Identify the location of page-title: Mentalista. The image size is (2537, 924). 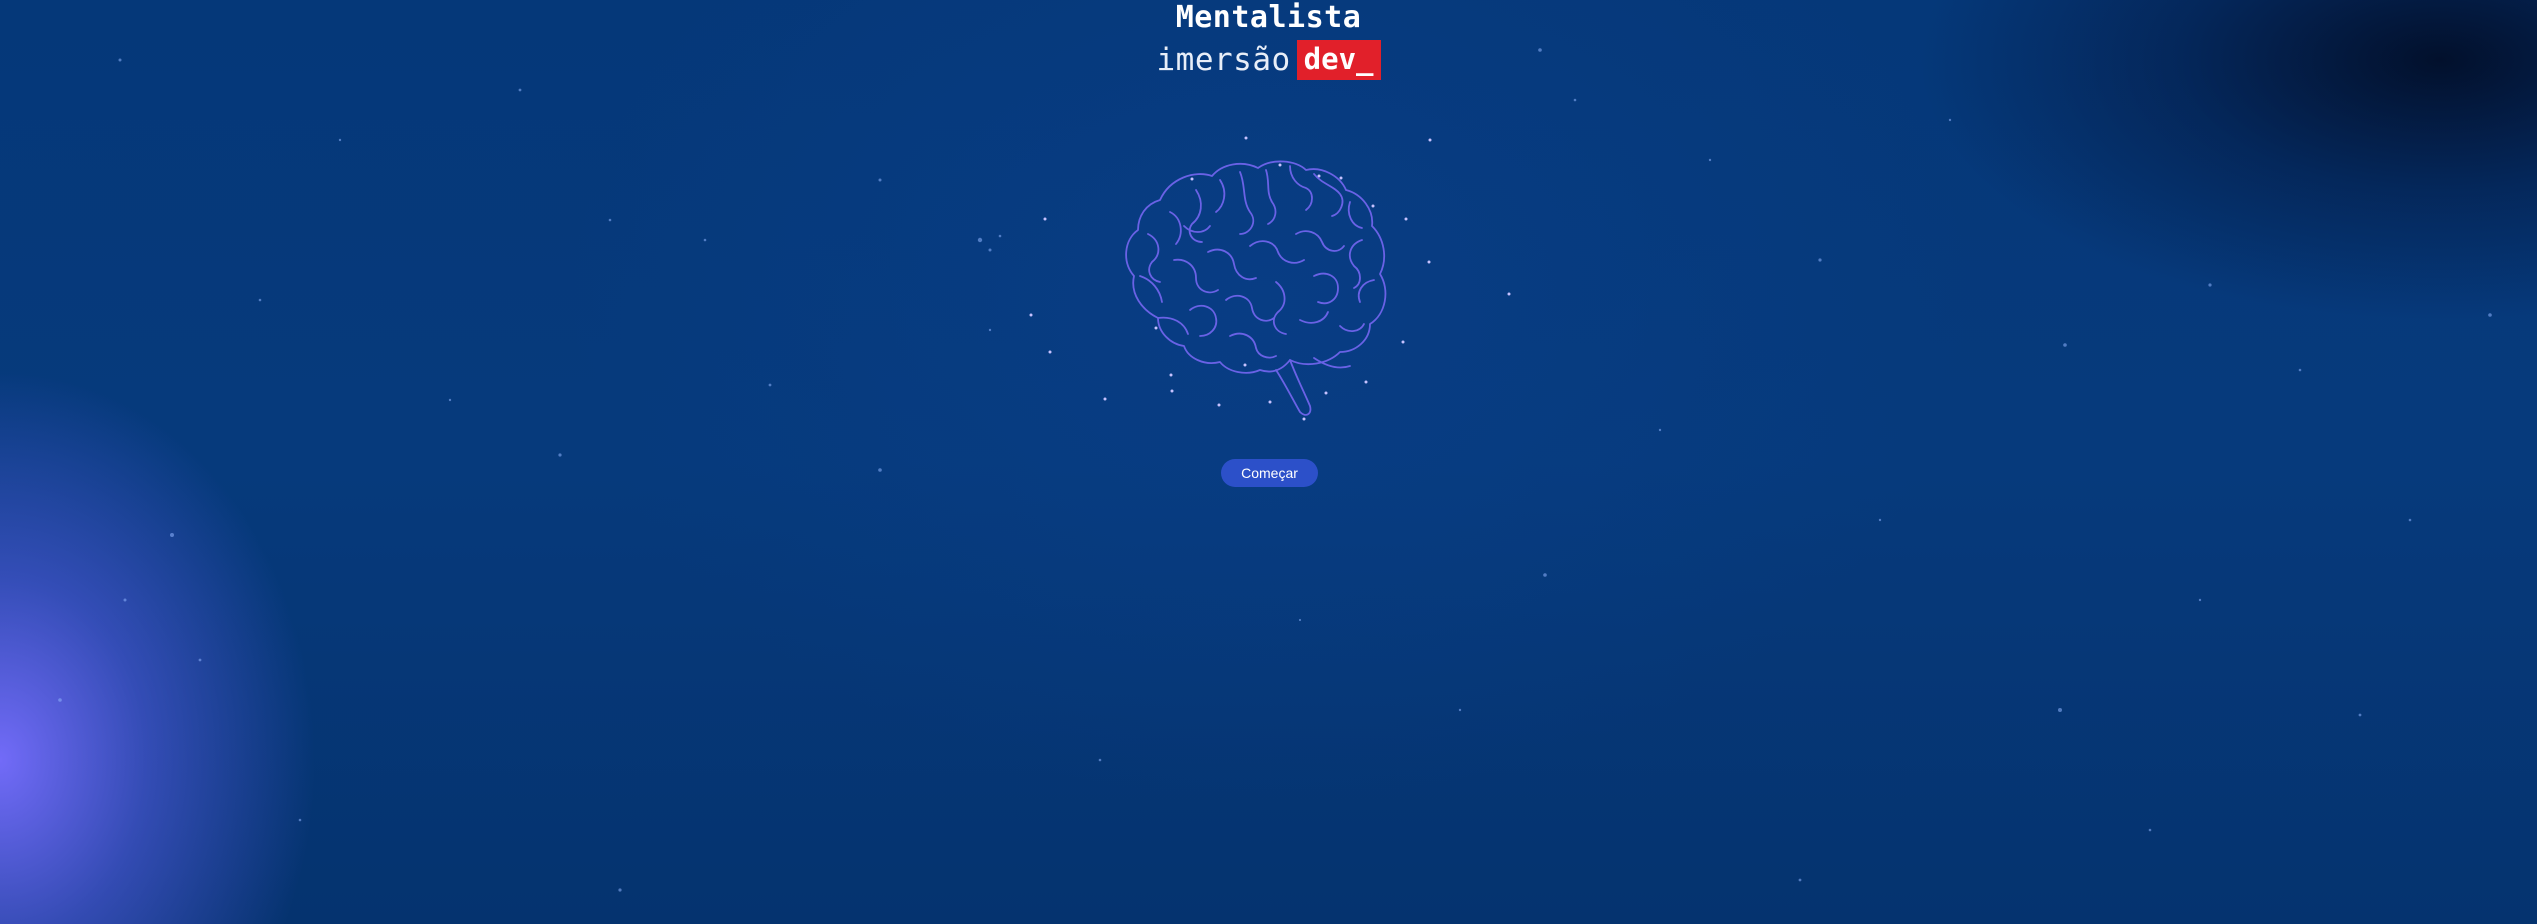
(1268, 17).